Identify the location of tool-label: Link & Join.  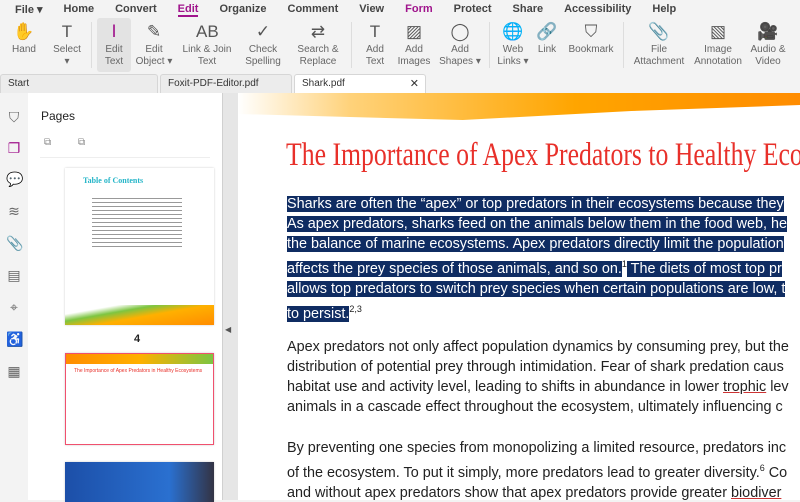
(207, 49).